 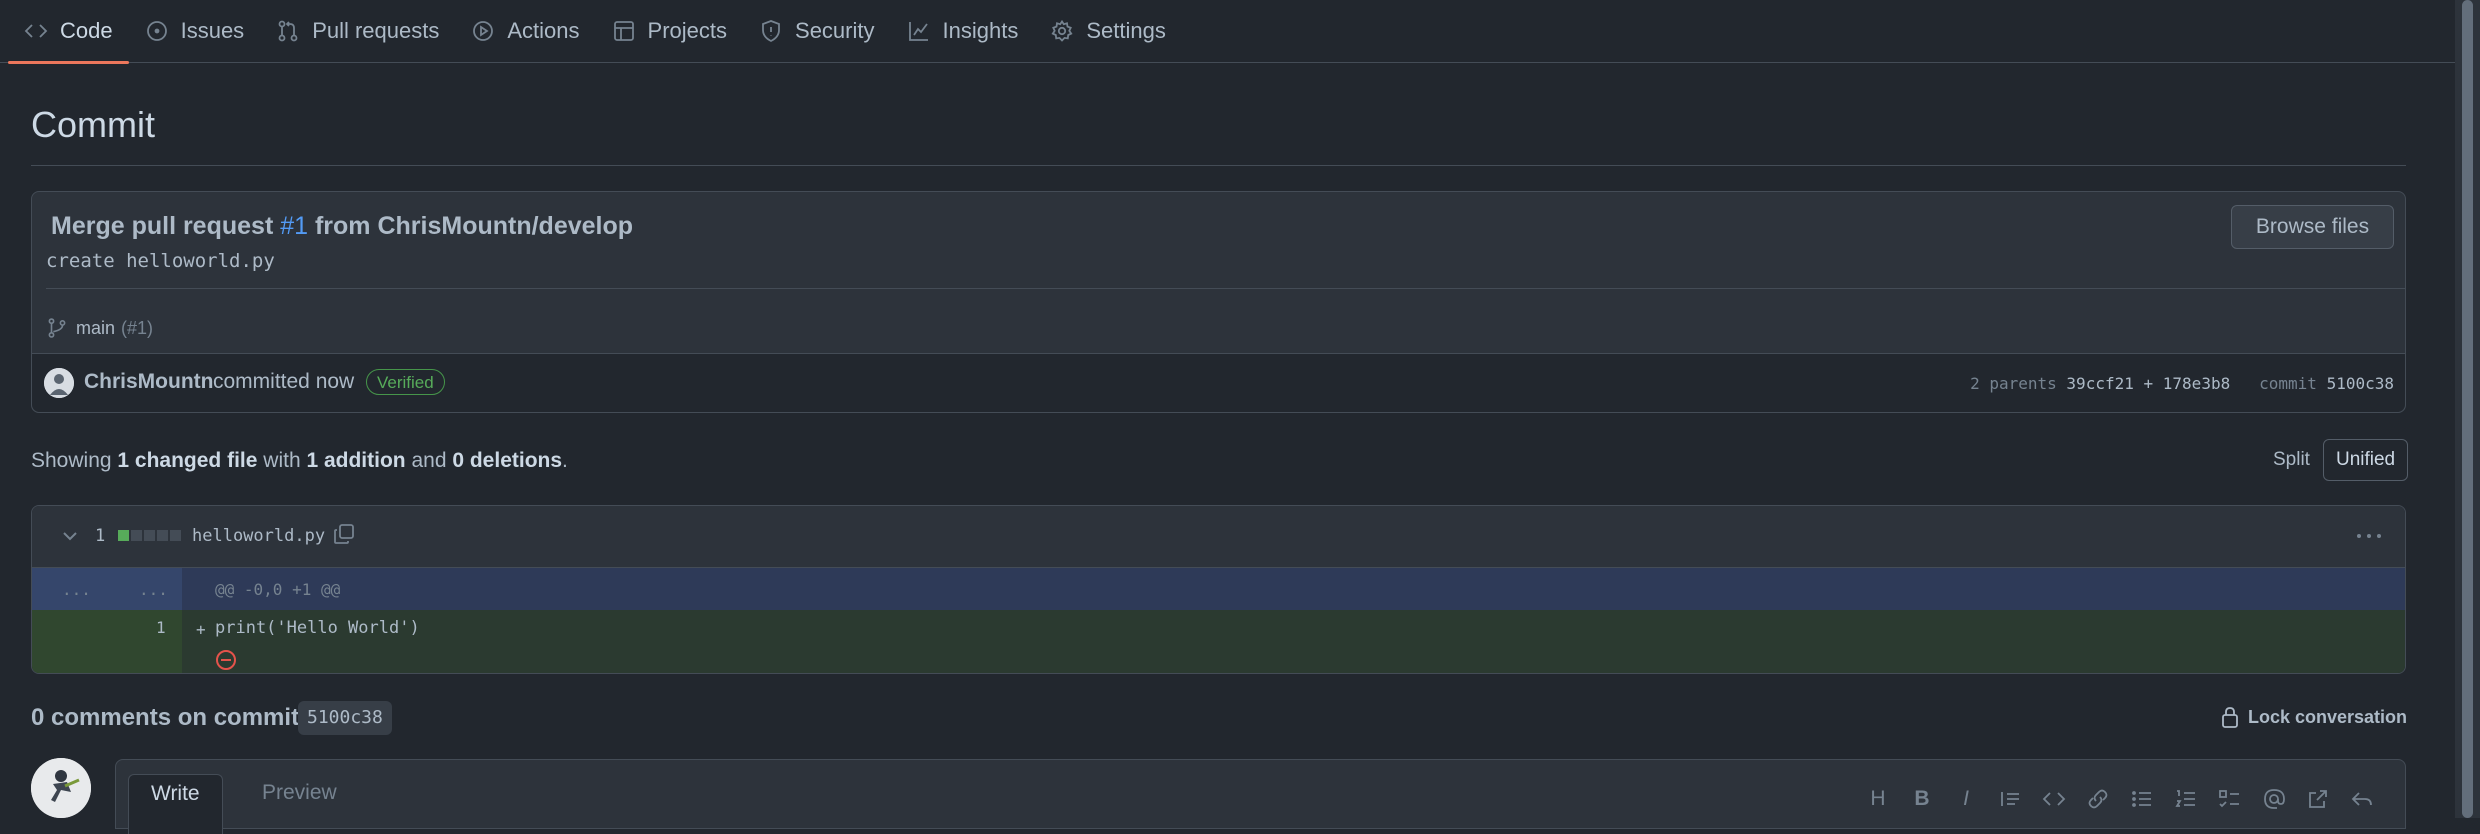 What do you see at coordinates (816, 31) in the screenshot?
I see `tab-security: Security` at bounding box center [816, 31].